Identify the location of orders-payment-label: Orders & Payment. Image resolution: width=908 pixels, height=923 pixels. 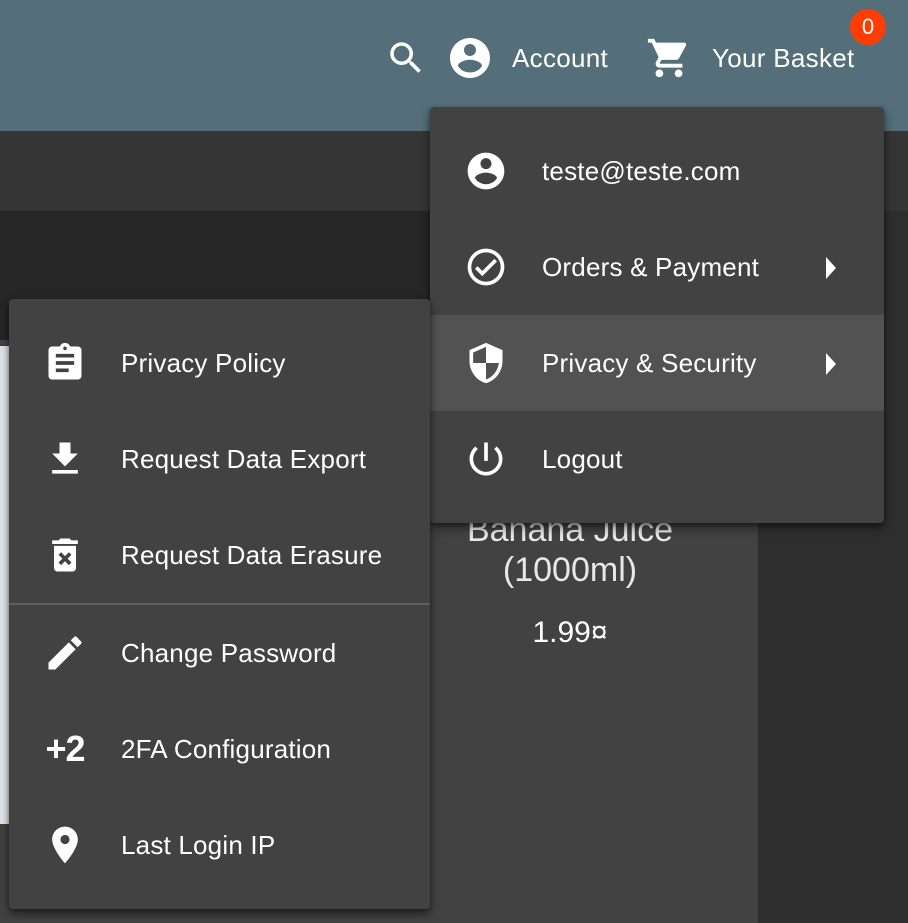
(651, 266).